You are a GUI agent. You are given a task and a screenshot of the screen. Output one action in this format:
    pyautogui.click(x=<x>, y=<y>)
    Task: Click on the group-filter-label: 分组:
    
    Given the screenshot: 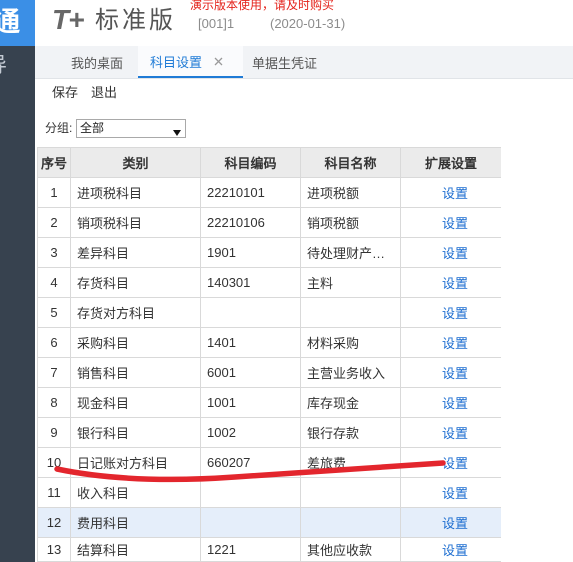 What is the action you would take?
    pyautogui.click(x=59, y=128)
    